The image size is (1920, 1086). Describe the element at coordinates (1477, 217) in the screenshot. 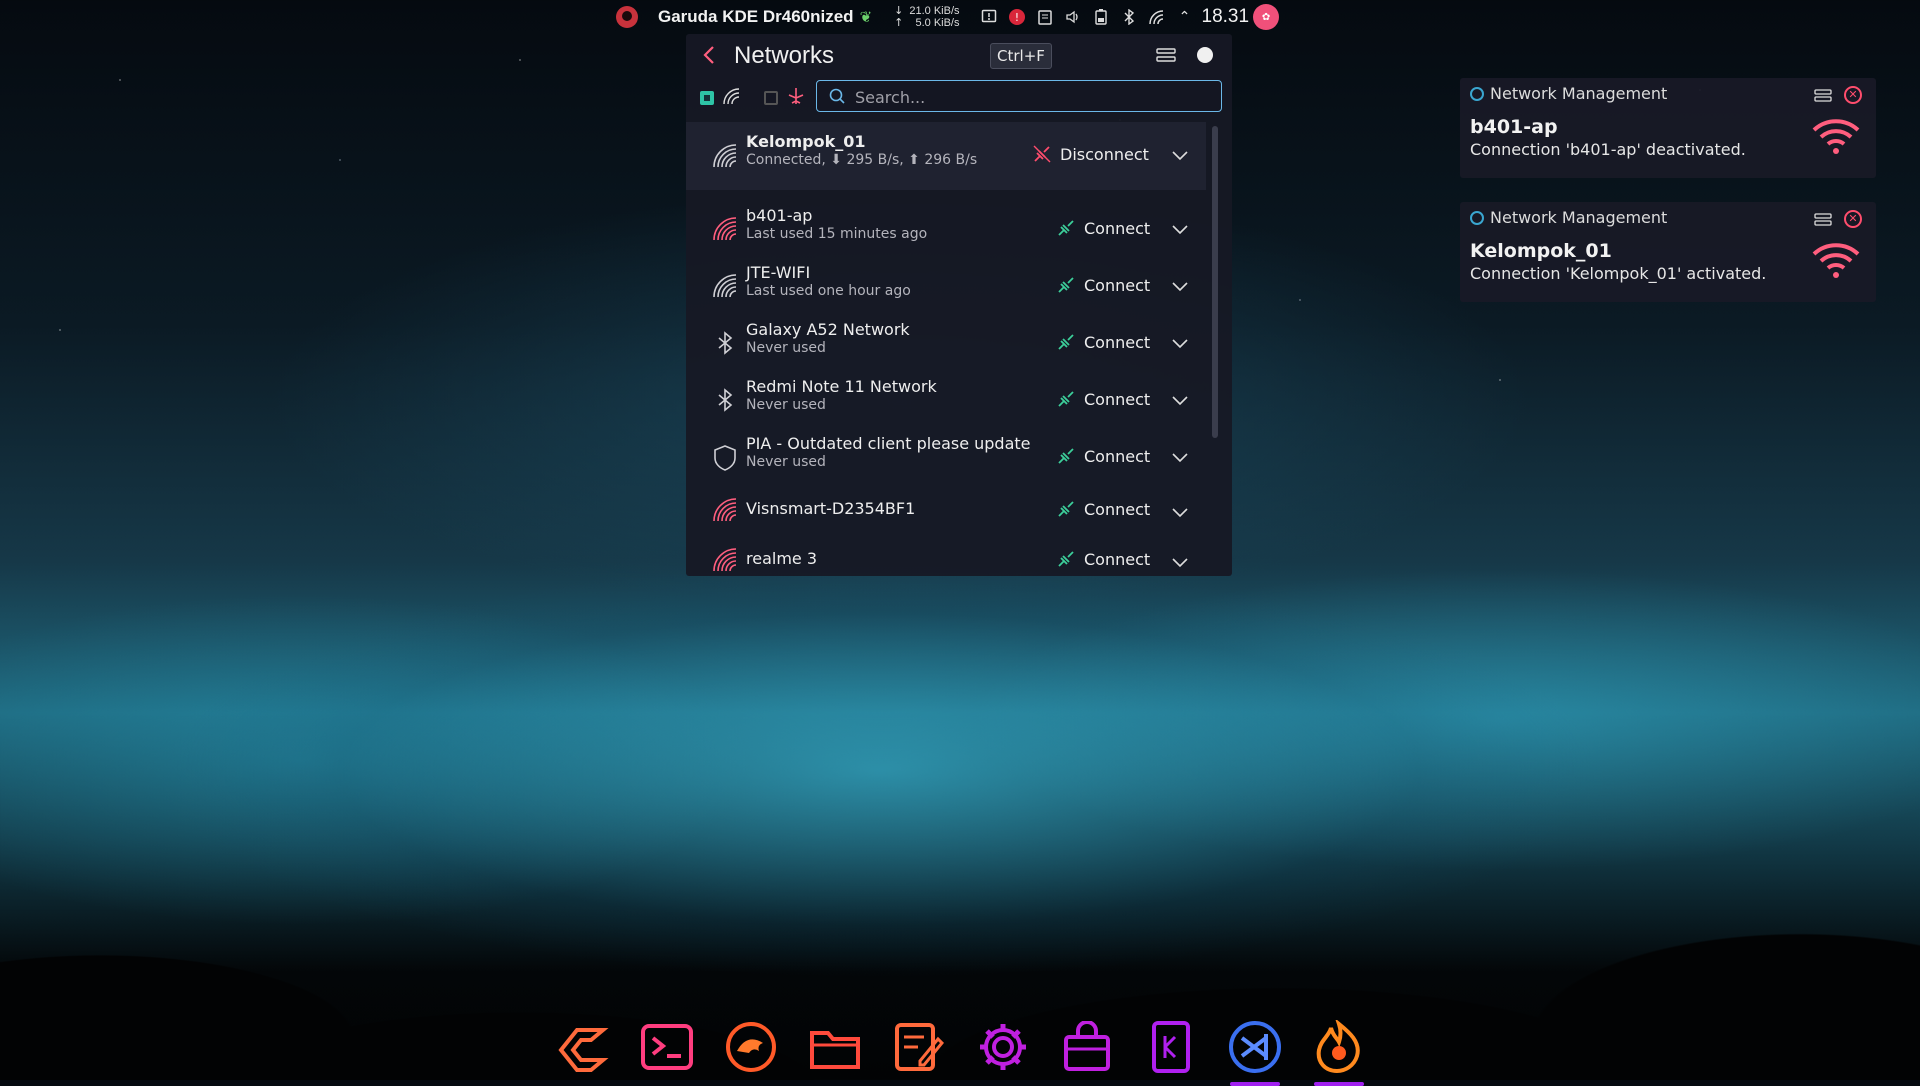

I see `network-management-icon` at that location.